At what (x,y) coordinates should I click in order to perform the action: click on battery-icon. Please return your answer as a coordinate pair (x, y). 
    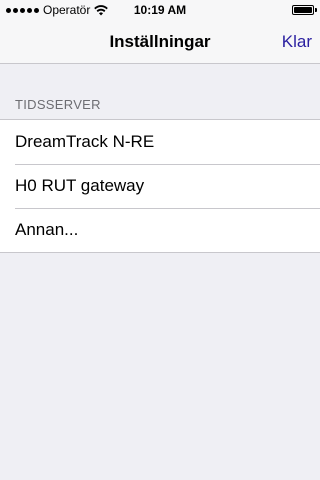
    Looking at the image, I should click on (303, 10).